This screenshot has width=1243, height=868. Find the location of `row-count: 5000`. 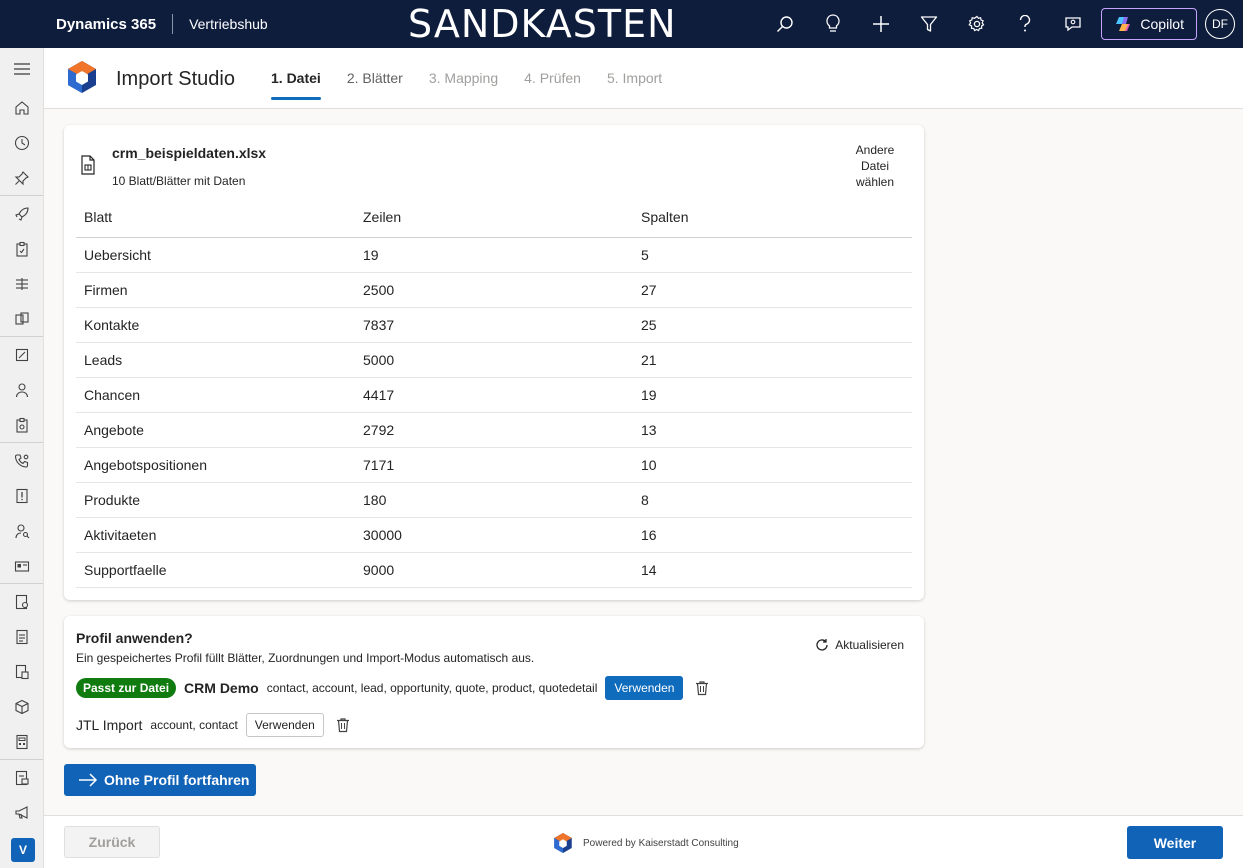

row-count: 5000 is located at coordinates (494, 360).